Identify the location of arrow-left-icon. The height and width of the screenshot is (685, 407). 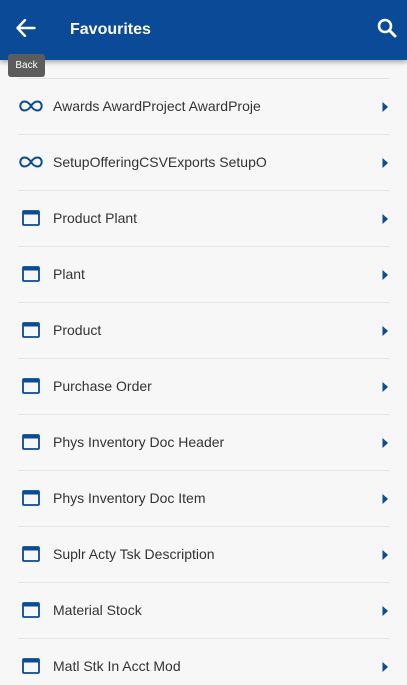
(26, 30).